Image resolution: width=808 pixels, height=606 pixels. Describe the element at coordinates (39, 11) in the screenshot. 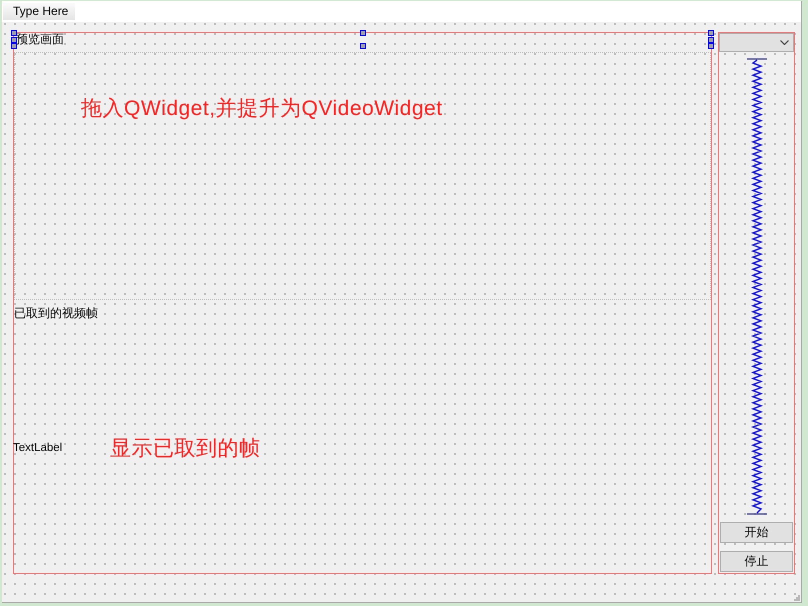

I see `menu-item: Type Here` at that location.